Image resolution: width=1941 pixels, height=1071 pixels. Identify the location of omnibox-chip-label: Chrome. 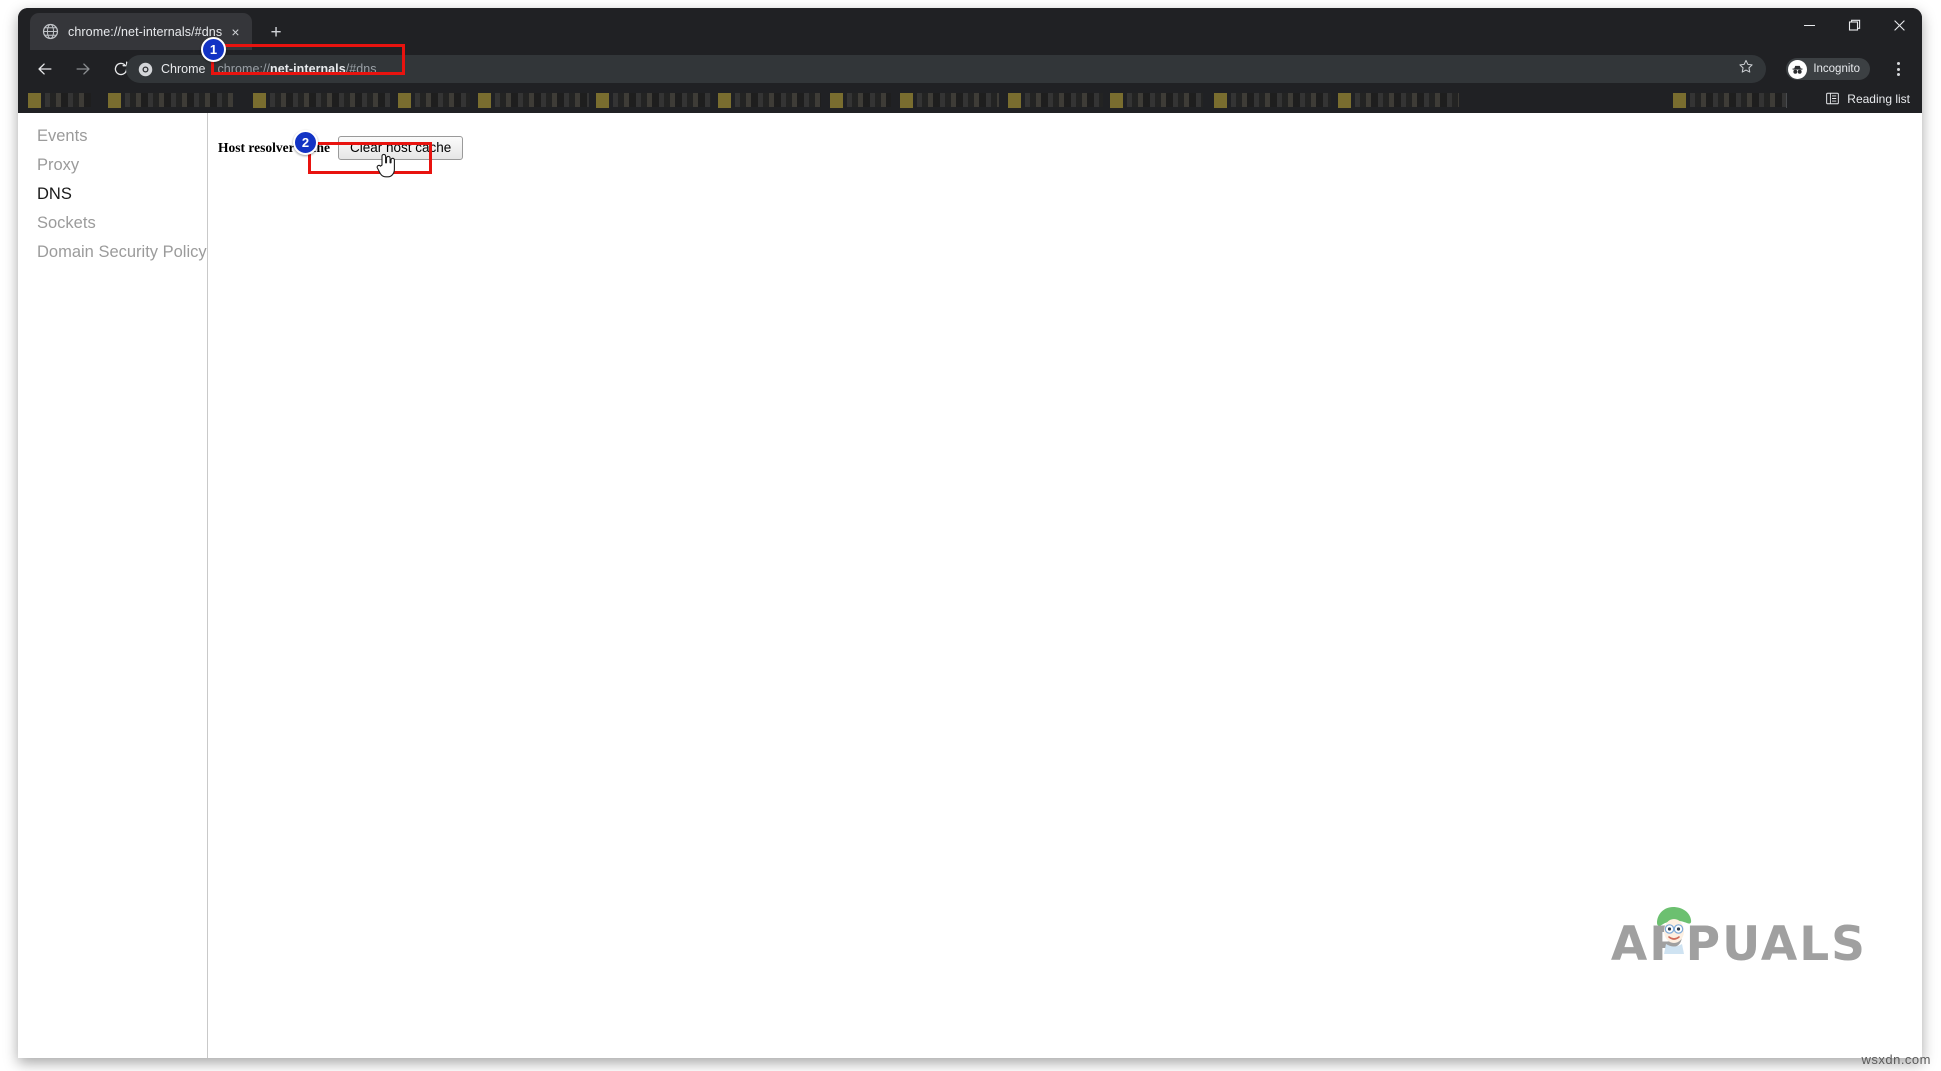
(183, 69).